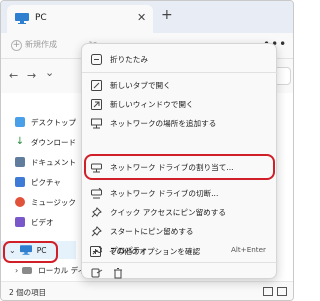 The width and height of the screenshot is (320, 301). What do you see at coordinates (179, 167) in the screenshot?
I see `map-network-drive-highlight-ring` at bounding box center [179, 167].